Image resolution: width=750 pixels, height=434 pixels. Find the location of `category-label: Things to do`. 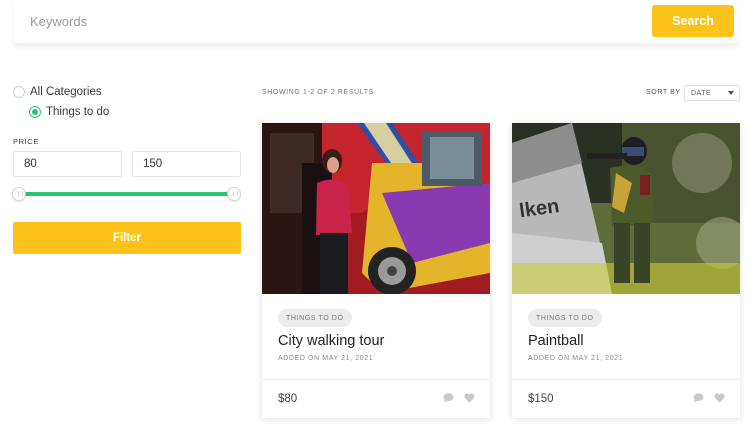

category-label: Things to do is located at coordinates (78, 112).